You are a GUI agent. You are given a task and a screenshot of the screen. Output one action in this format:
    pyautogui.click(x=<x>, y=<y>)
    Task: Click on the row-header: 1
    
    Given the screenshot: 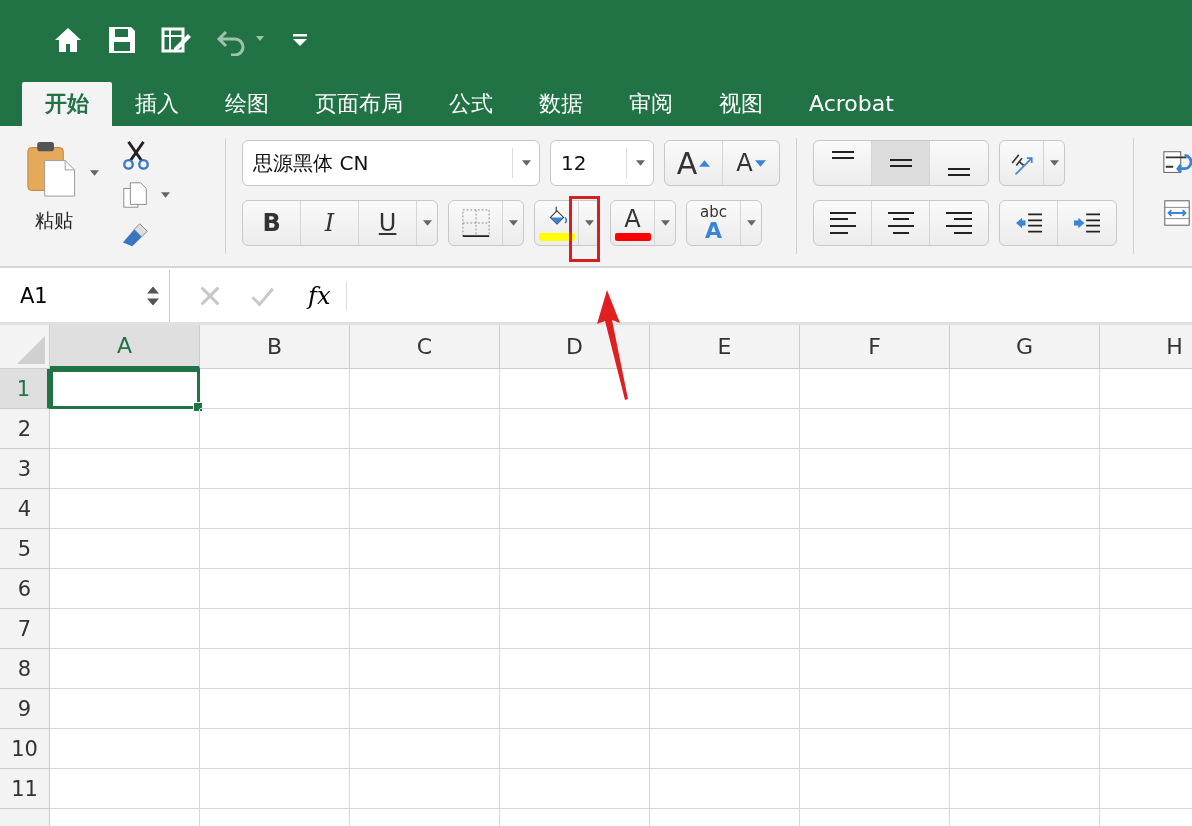 What is the action you would take?
    pyautogui.click(x=25, y=389)
    